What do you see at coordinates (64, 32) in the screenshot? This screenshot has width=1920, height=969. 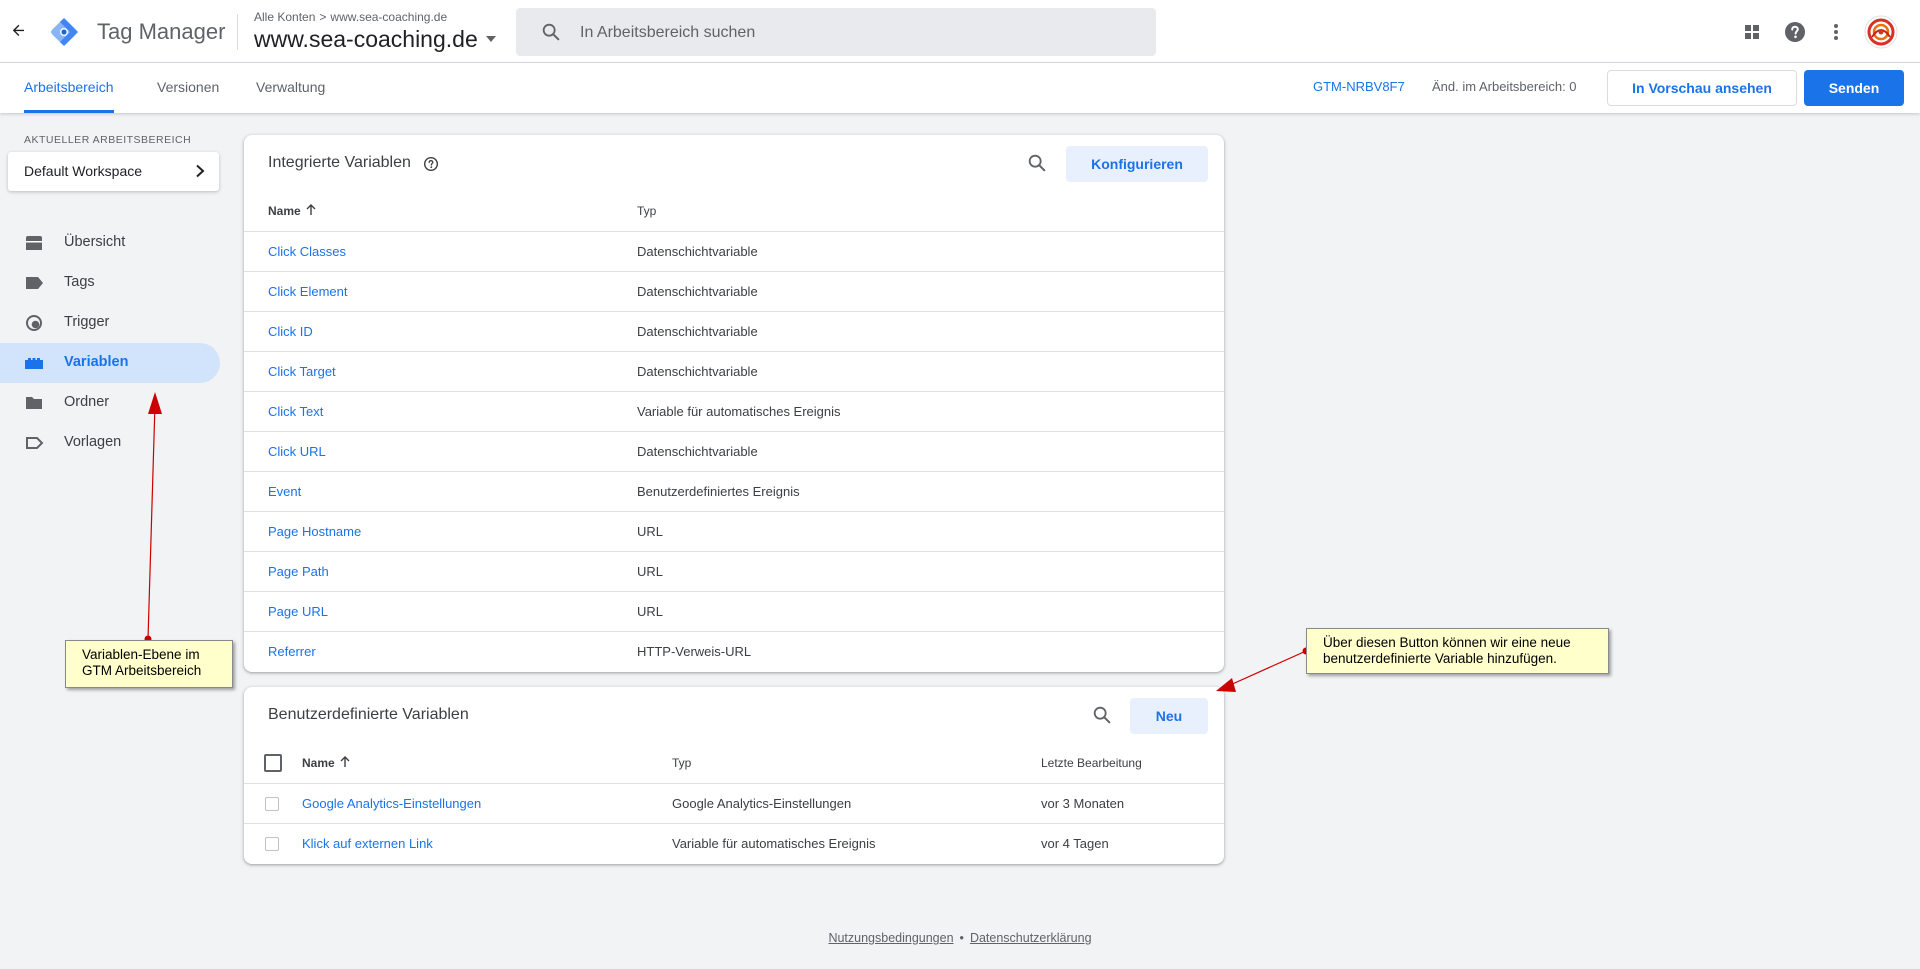 I see `tag-manager-logo` at bounding box center [64, 32].